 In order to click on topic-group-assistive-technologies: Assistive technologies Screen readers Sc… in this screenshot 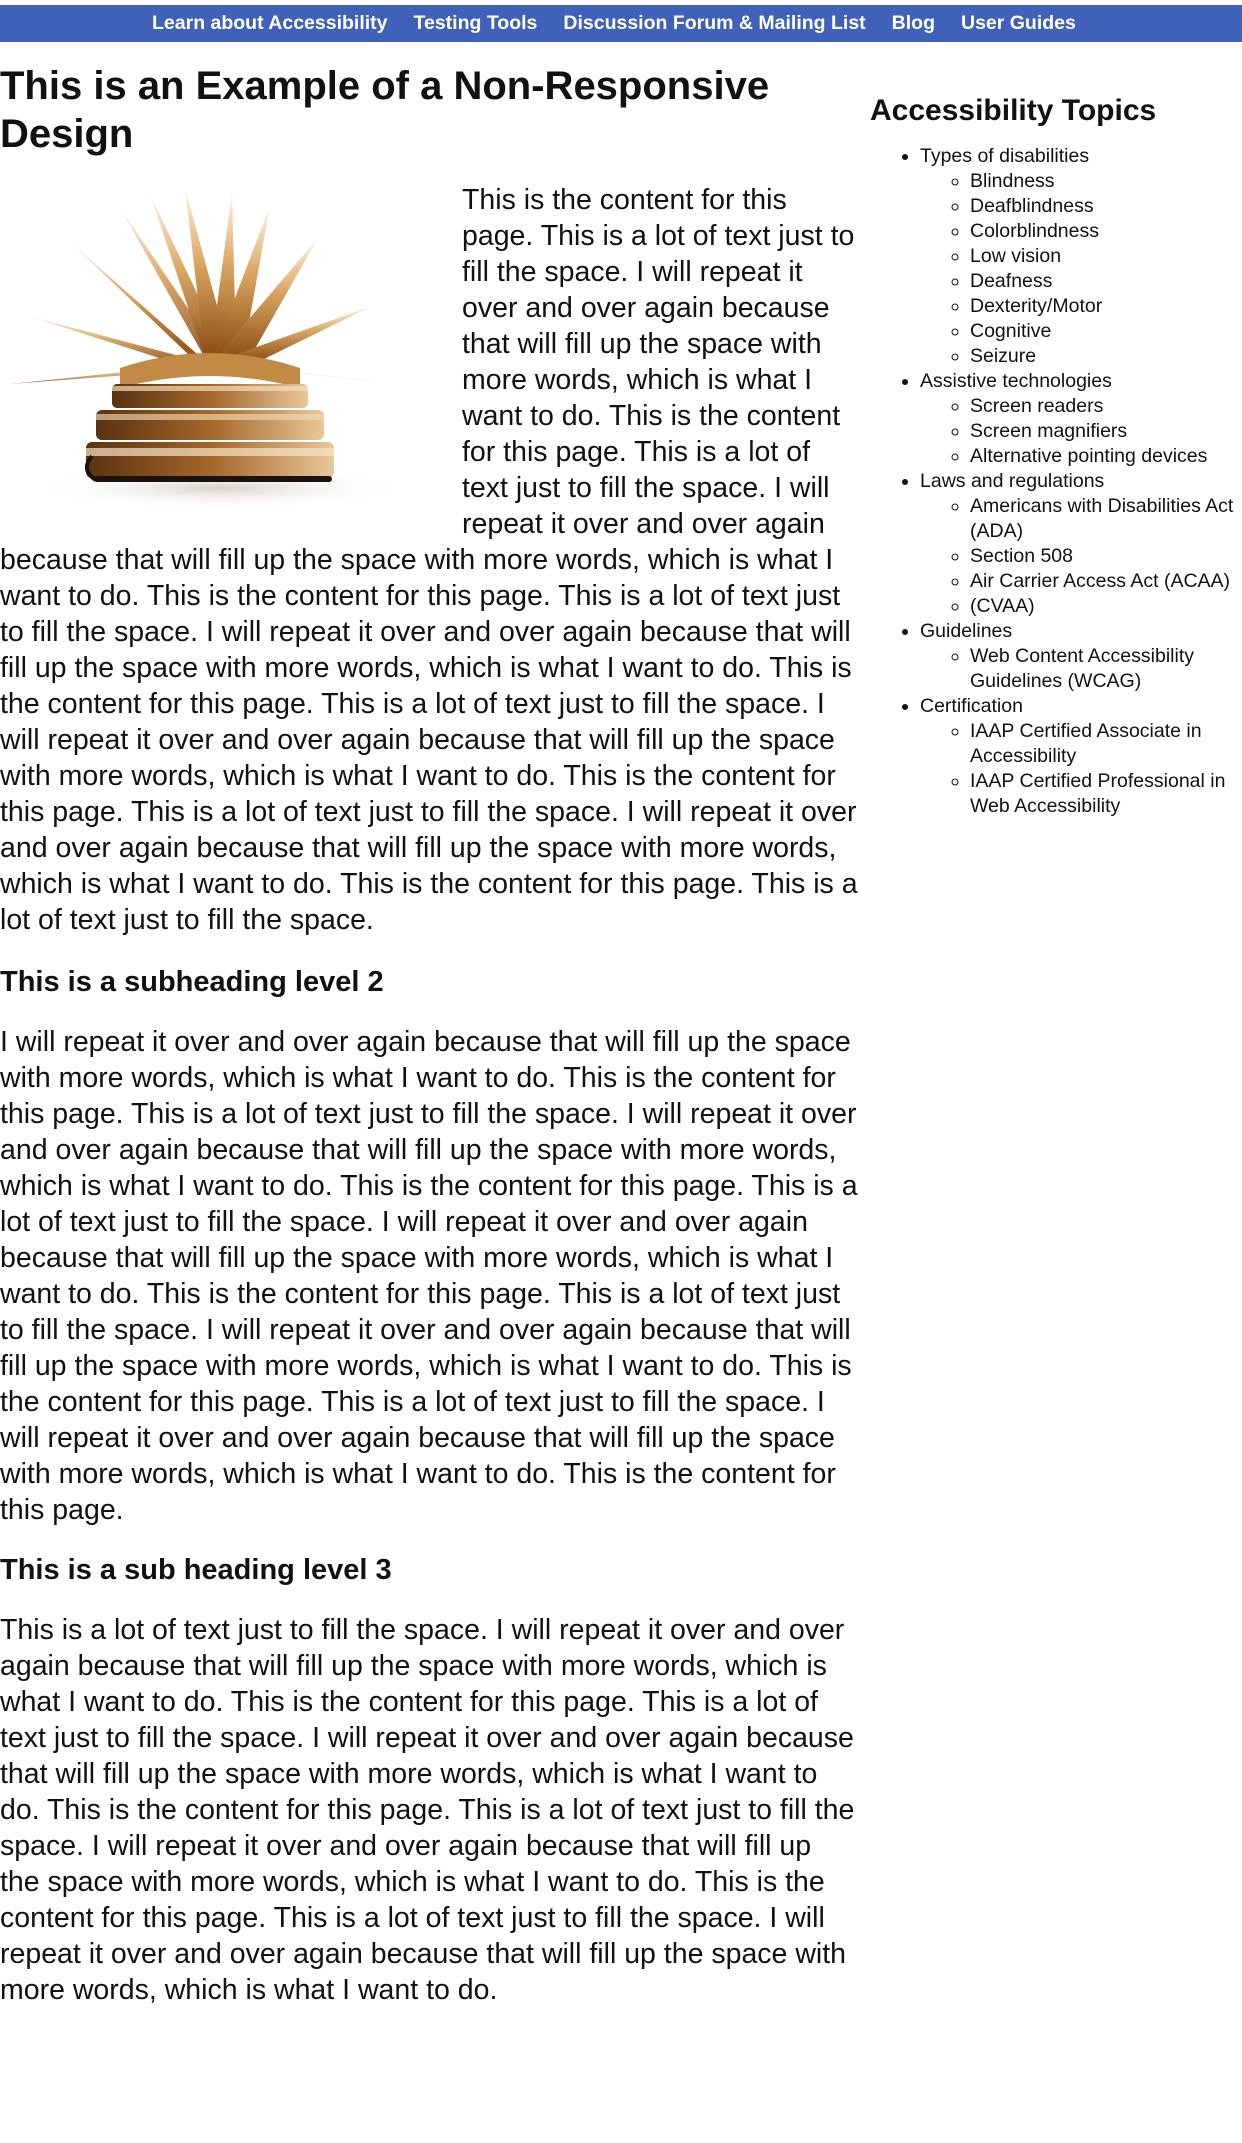, I will do `click(1081, 419)`.